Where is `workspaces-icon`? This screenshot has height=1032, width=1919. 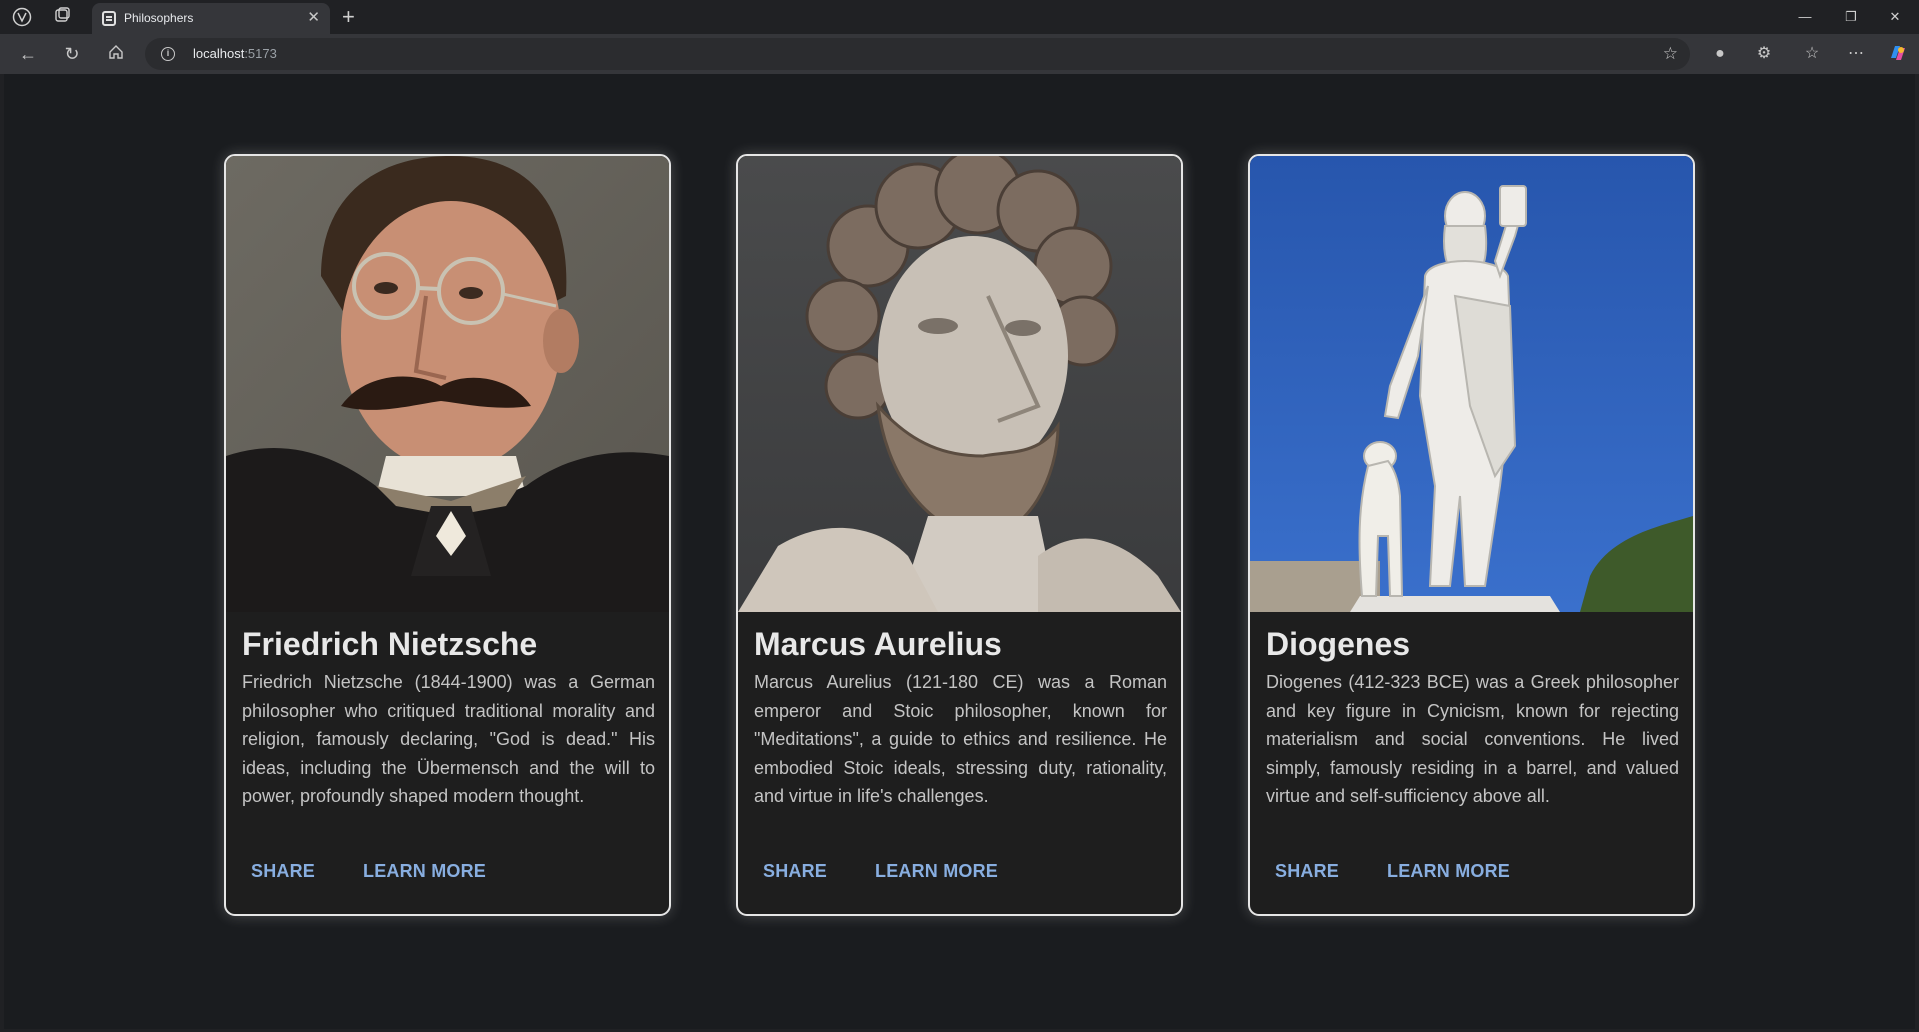 workspaces-icon is located at coordinates (62, 17).